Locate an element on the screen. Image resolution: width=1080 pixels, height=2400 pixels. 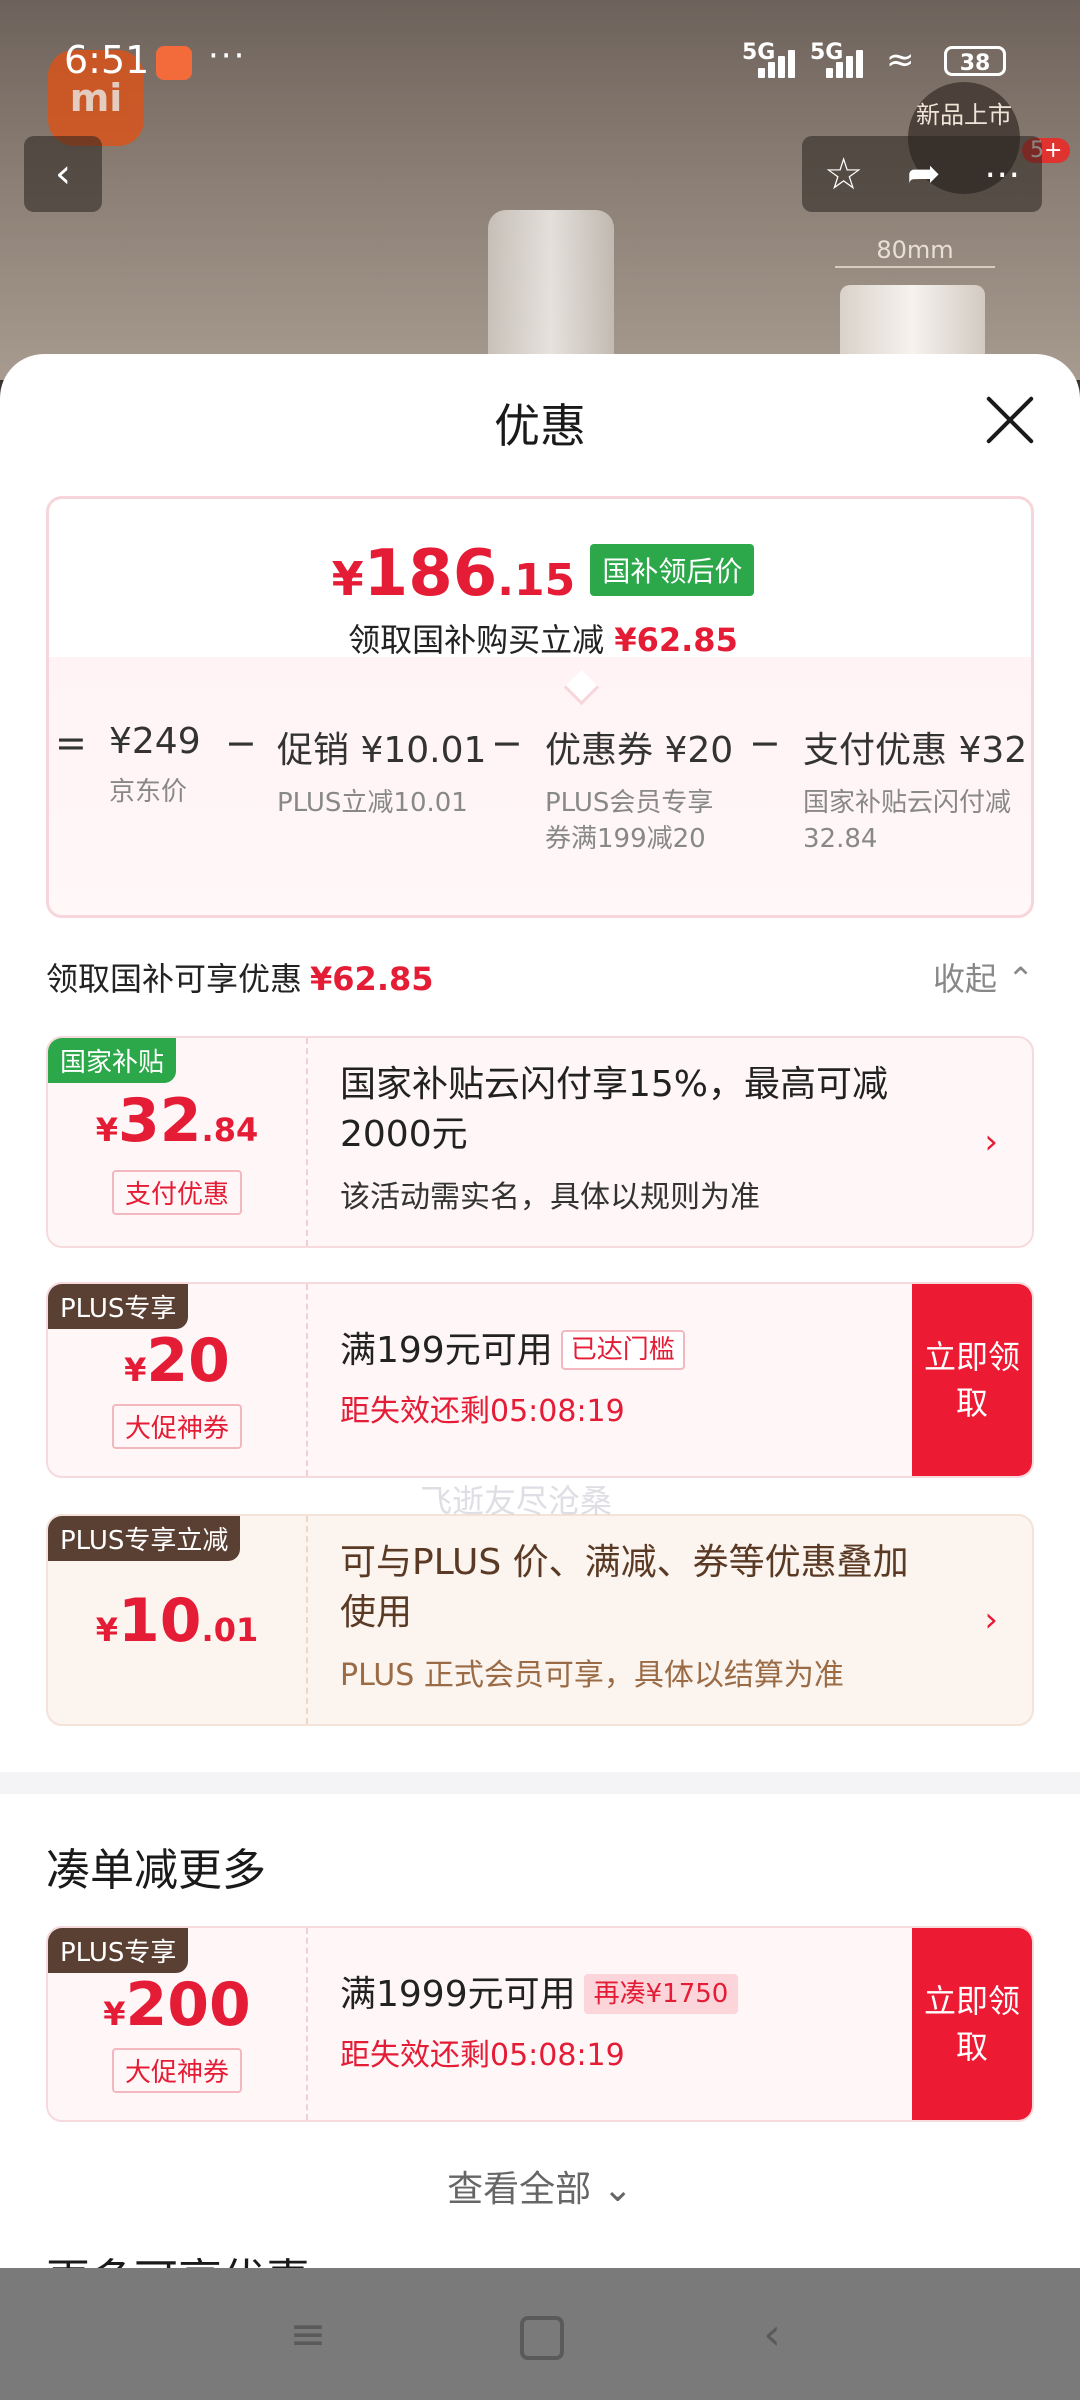
collapse-label: 收起 is located at coordinates (965, 979).